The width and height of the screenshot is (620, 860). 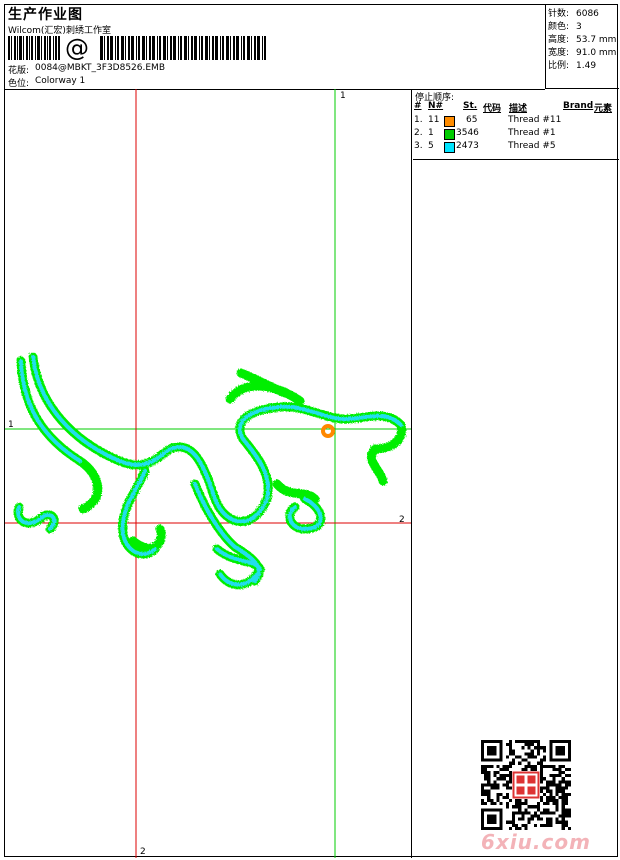 I want to click on barcode-right, so click(x=183, y=48).